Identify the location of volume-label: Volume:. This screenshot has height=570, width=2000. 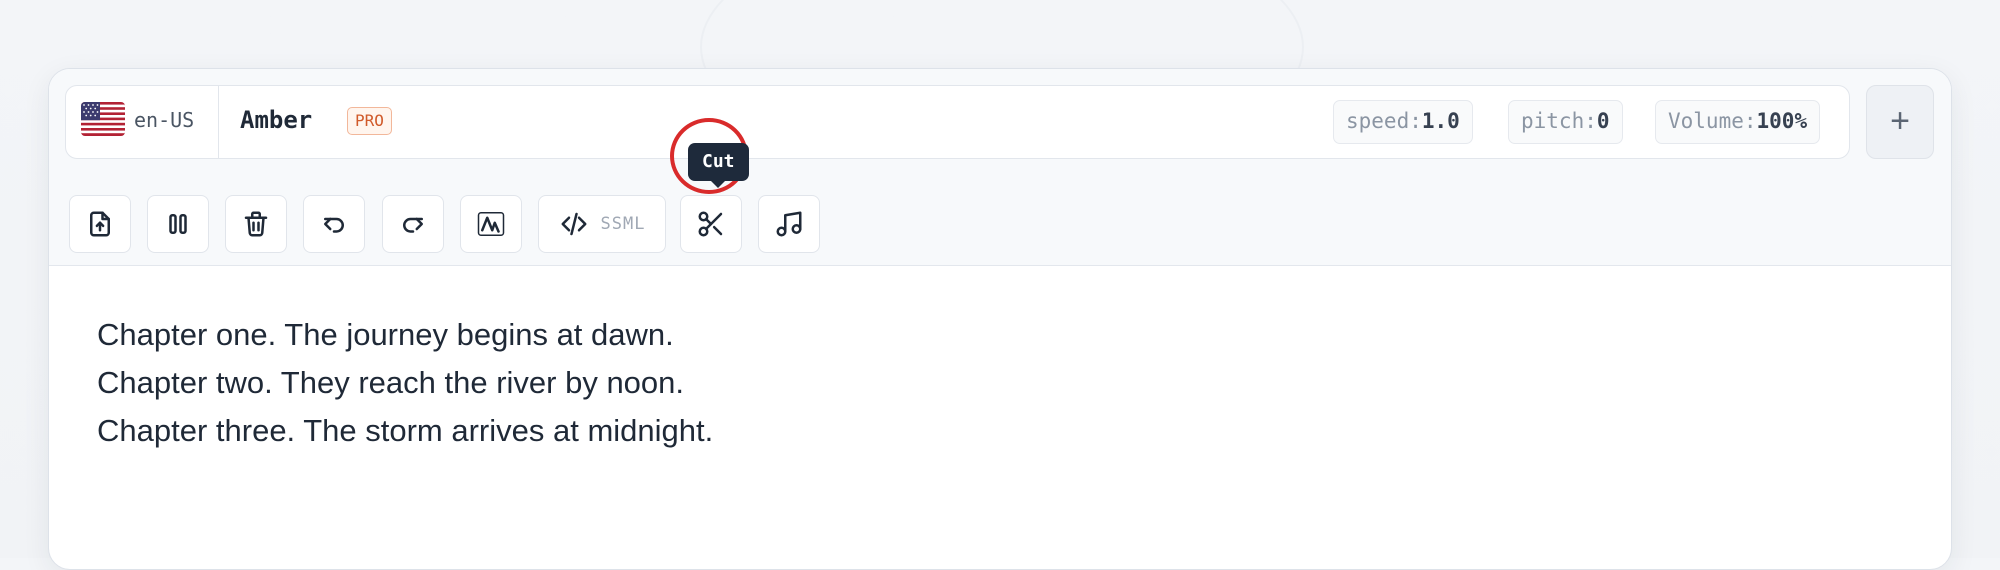
(1712, 121).